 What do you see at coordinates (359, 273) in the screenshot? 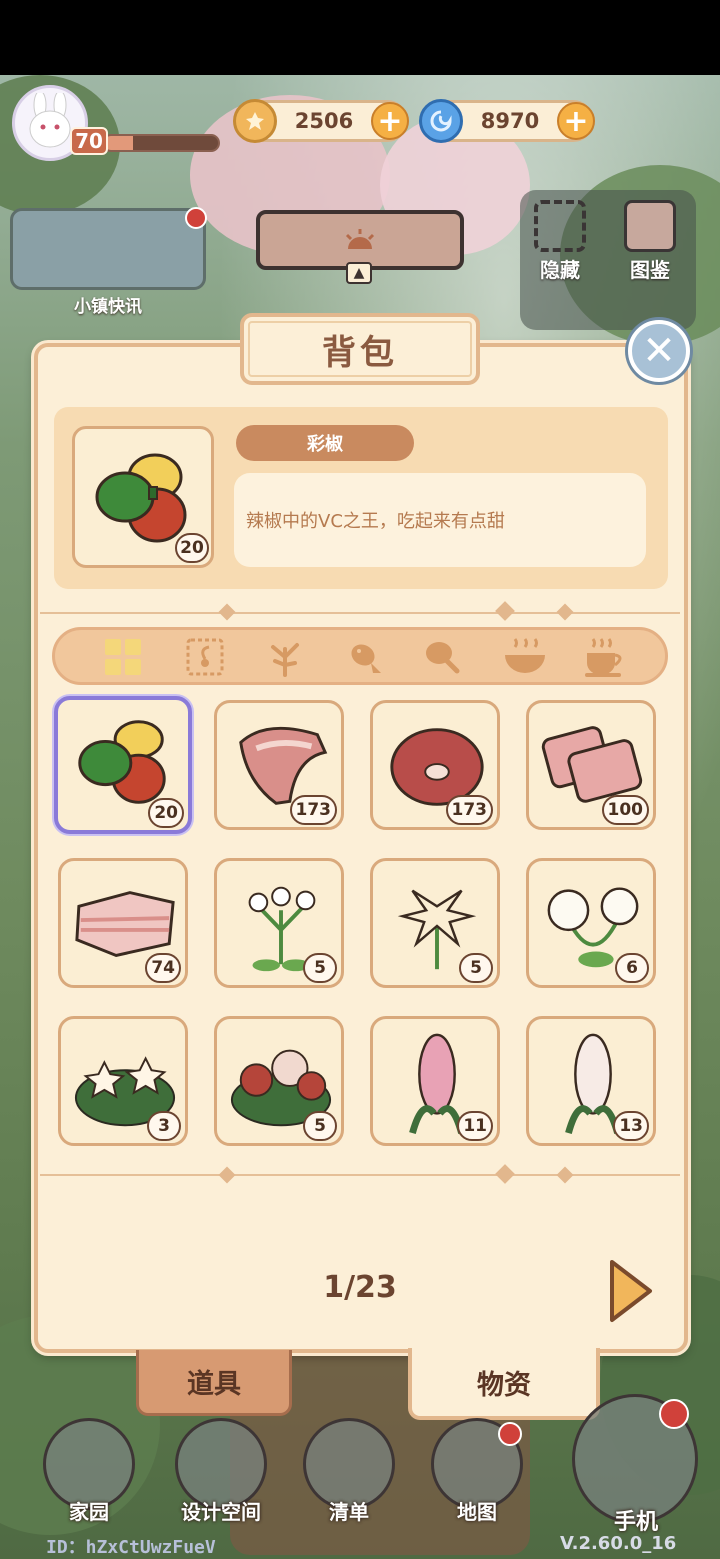
I see `chevron-up-icon: ▲` at bounding box center [359, 273].